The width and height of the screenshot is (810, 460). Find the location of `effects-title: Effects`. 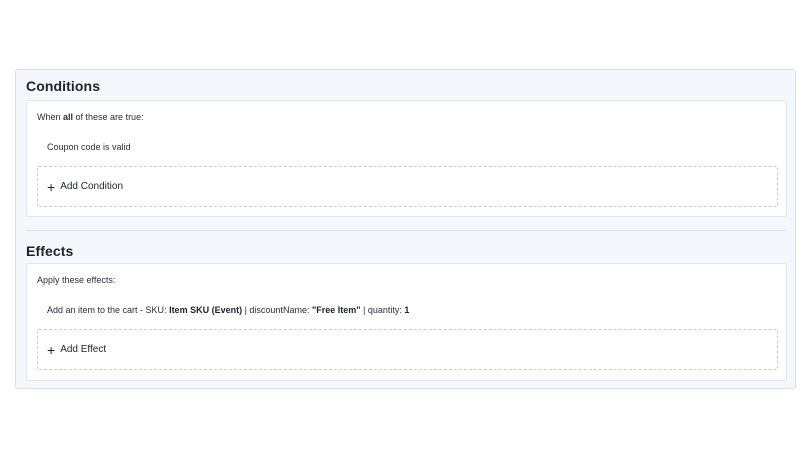

effects-title: Effects is located at coordinates (50, 251).